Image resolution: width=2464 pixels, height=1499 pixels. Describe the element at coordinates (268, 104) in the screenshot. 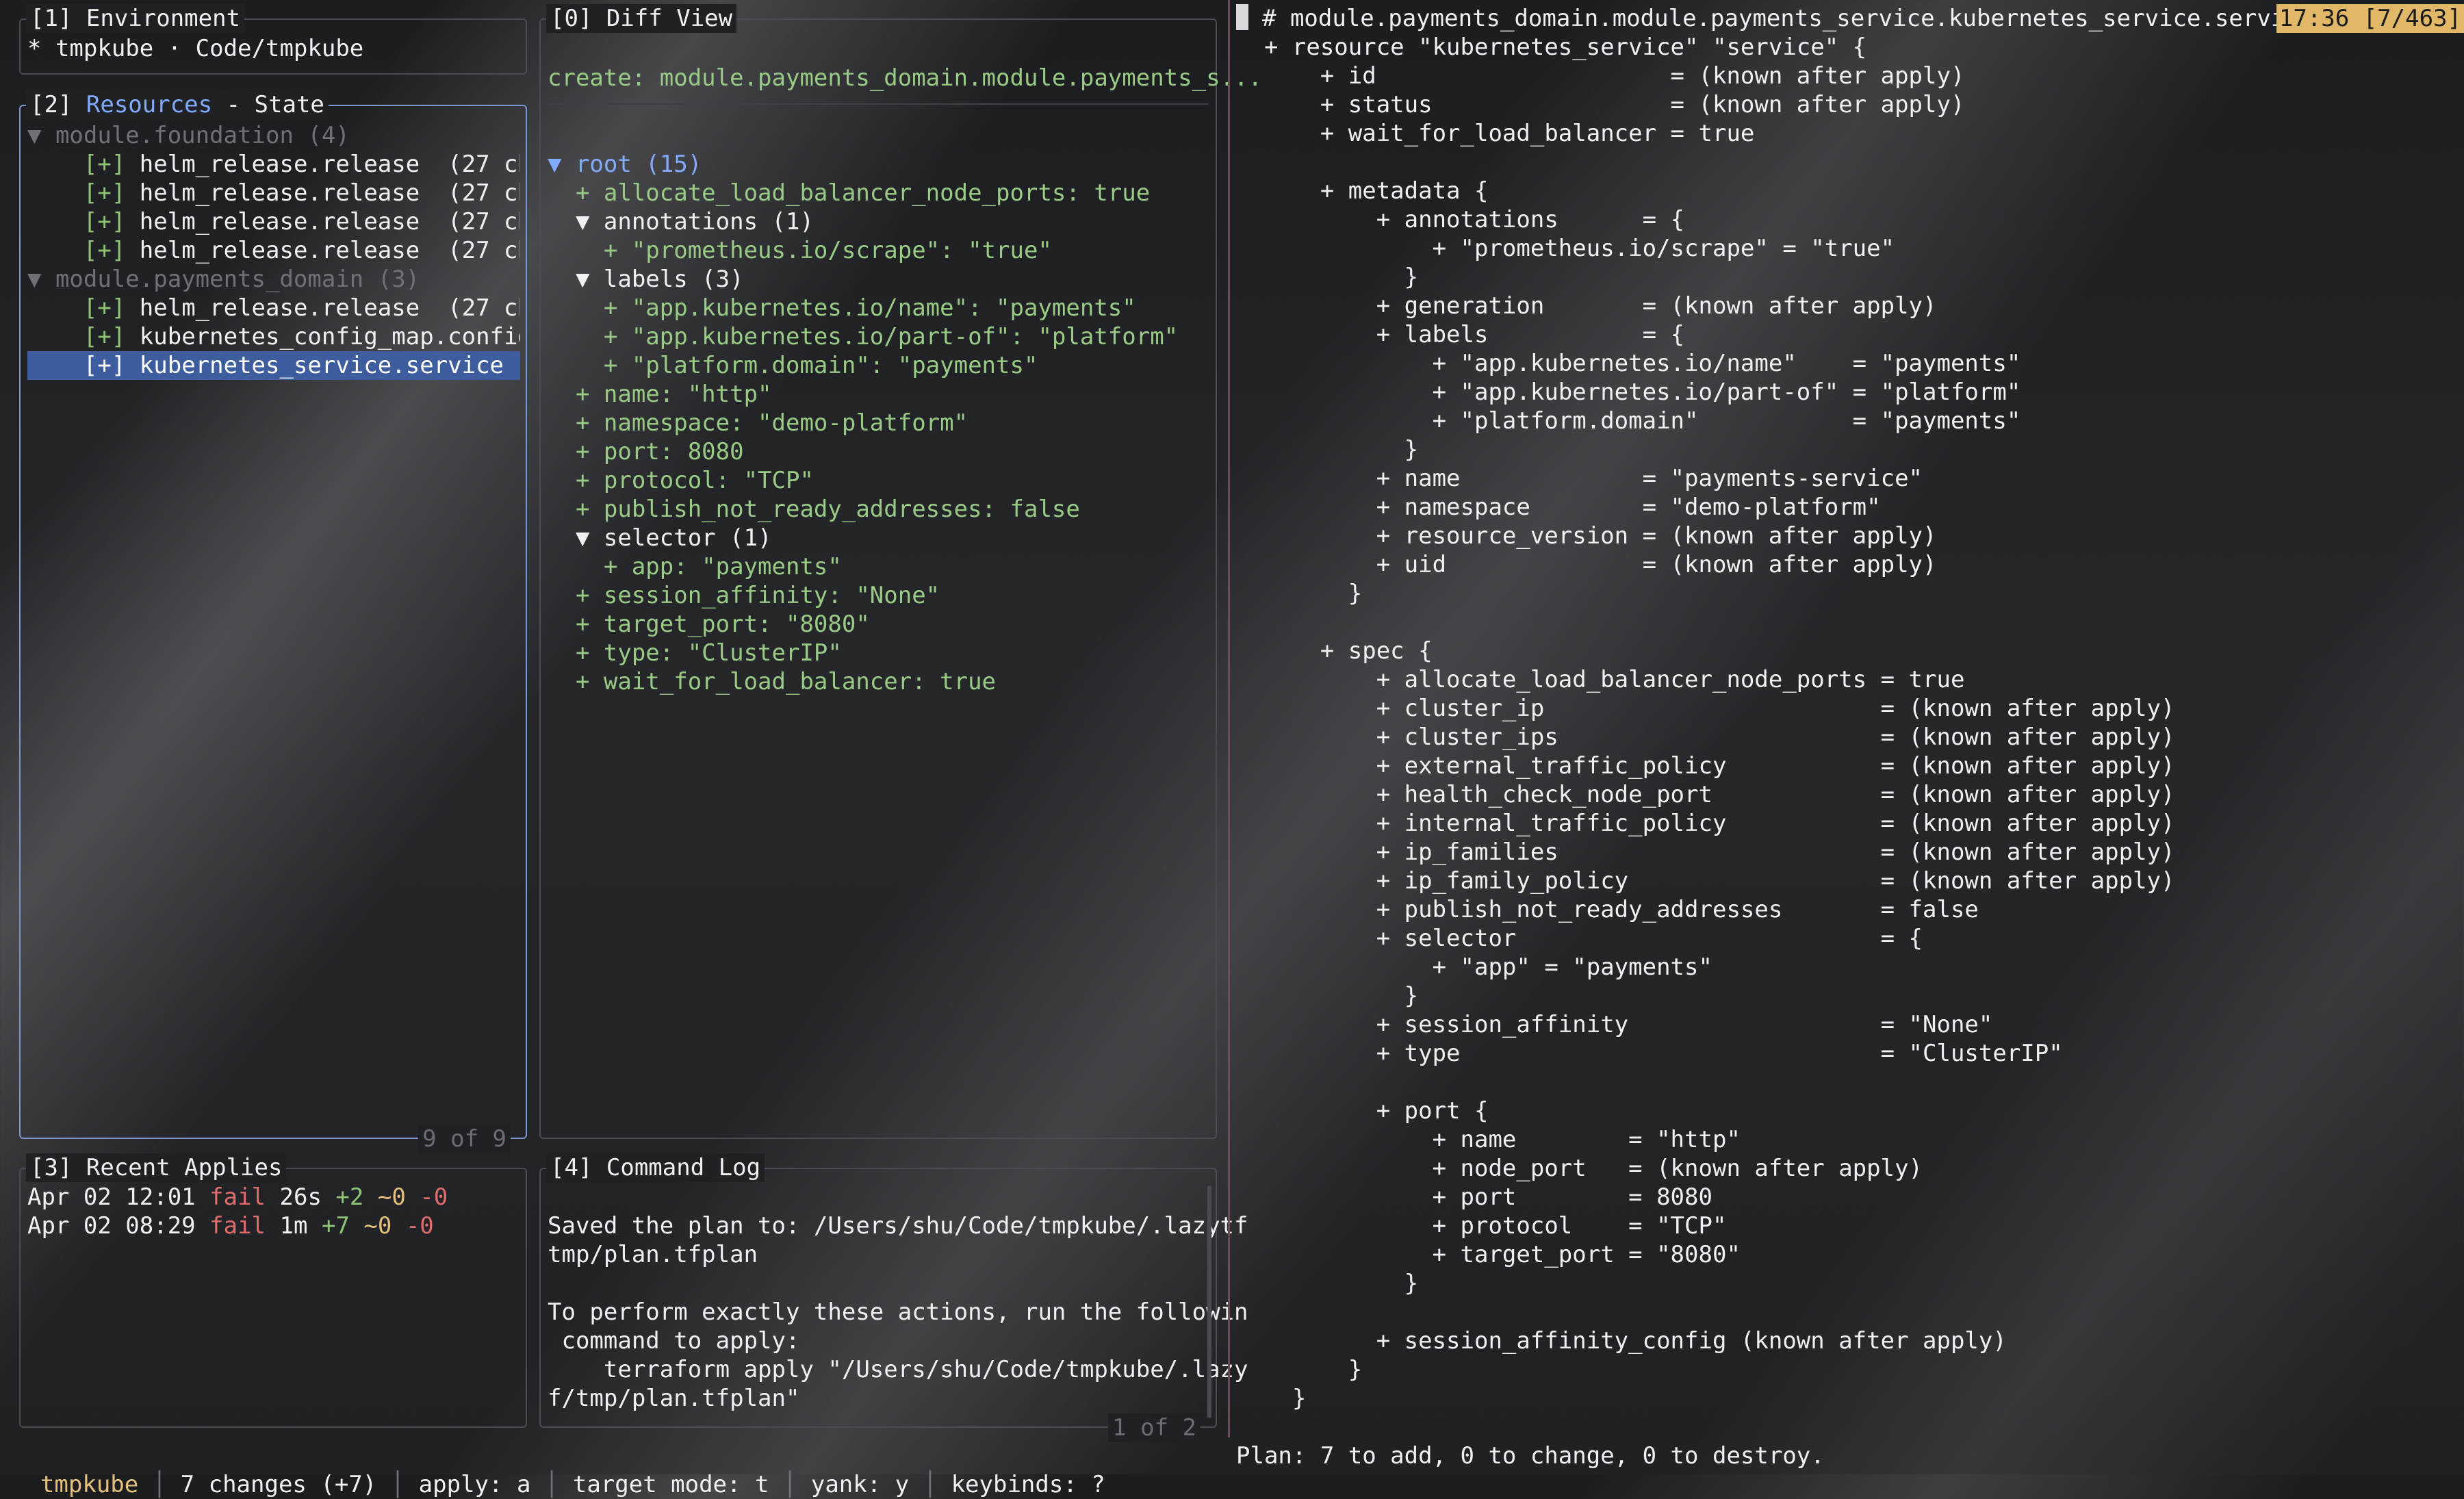

I see `resources-title-suffix: - State` at that location.